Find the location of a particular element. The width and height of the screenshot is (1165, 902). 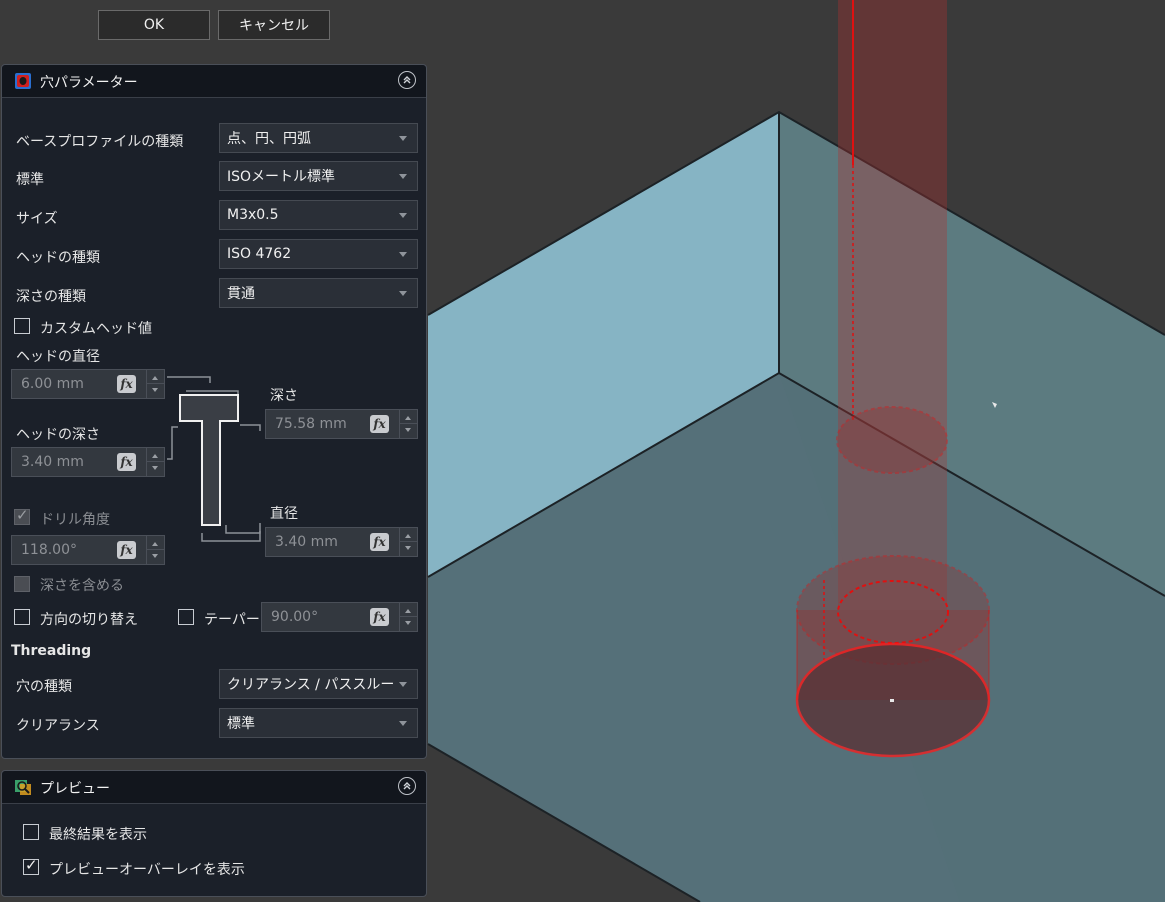

hole-kind-select: クリアランス / パススルー is located at coordinates (318, 684).